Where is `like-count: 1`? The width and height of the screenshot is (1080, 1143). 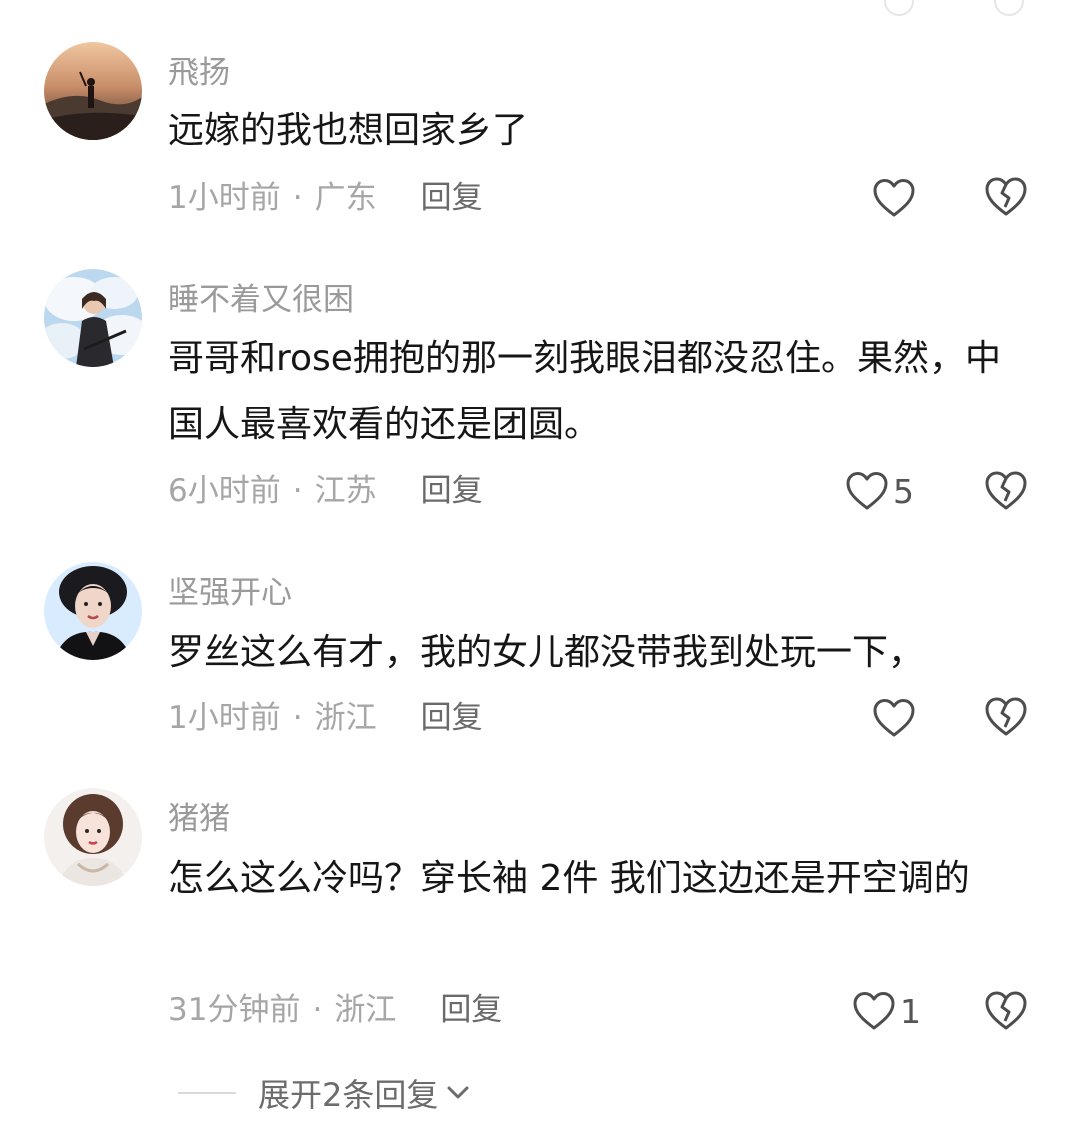
like-count: 1 is located at coordinates (910, 1011).